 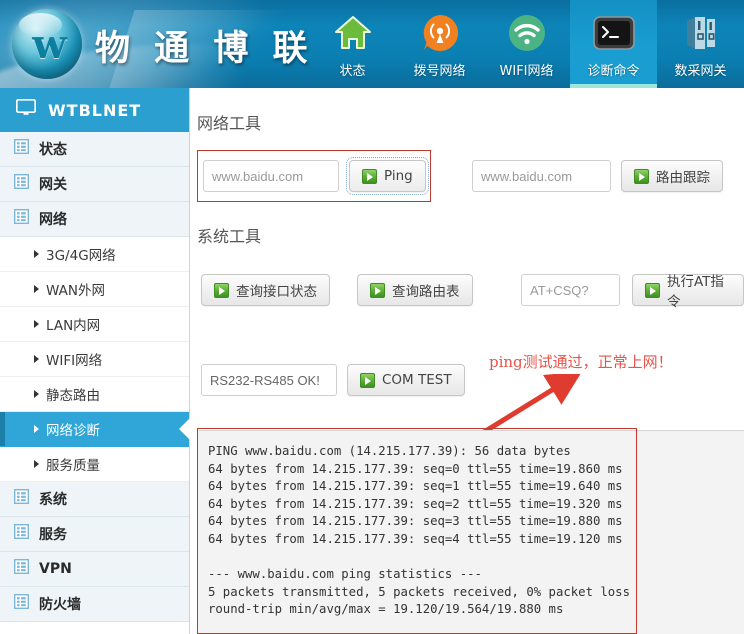 What do you see at coordinates (541, 176) in the screenshot?
I see `traceroute-host-input: www.baidu.com` at bounding box center [541, 176].